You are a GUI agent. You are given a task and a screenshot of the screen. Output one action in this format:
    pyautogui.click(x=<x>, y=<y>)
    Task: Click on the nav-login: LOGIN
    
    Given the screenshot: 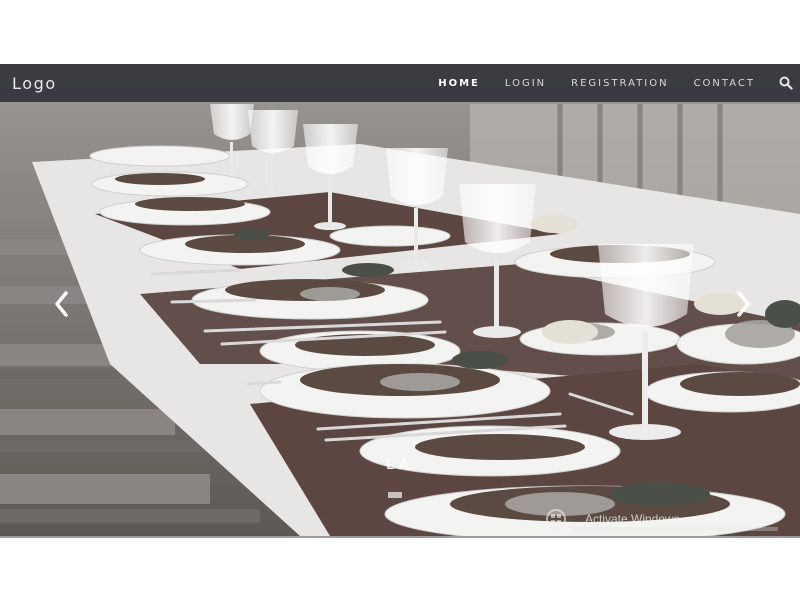 What is the action you would take?
    pyautogui.click(x=525, y=83)
    